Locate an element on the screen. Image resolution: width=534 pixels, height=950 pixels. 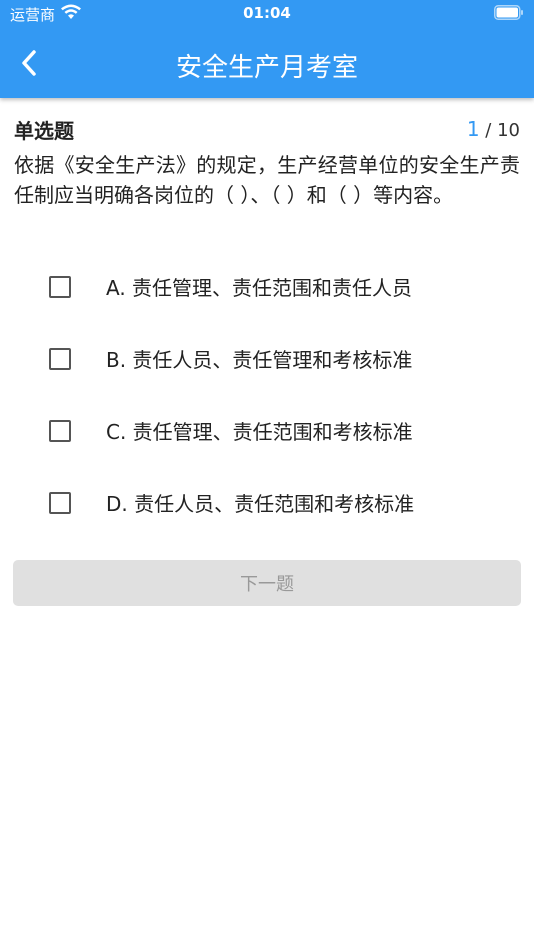
option-b-checkbox is located at coordinates (60, 359).